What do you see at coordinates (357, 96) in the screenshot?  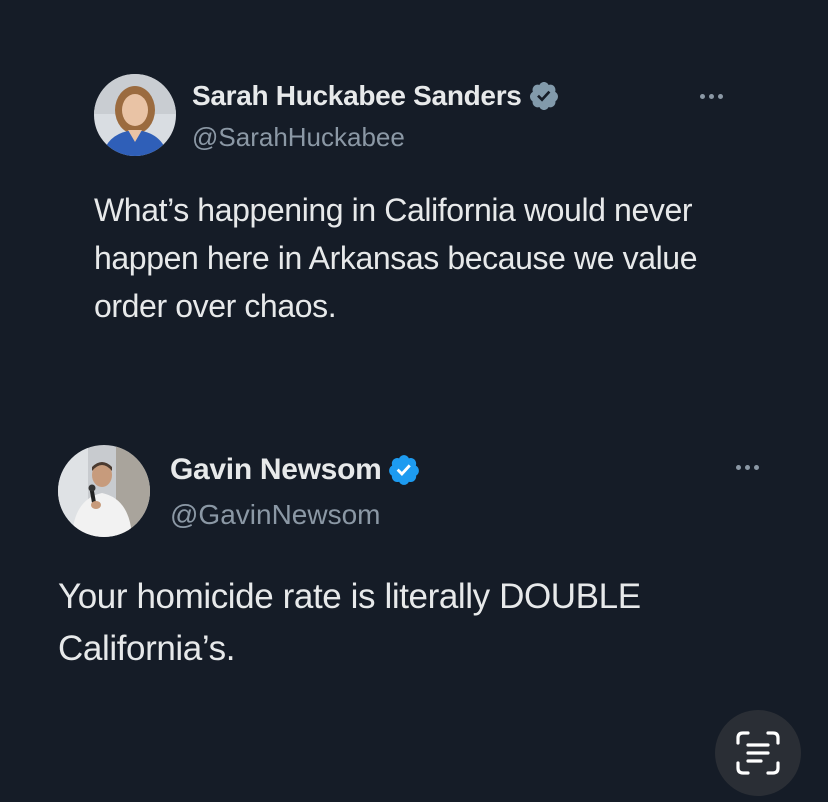 I see `display-name: Sarah Huckabee Sanders` at bounding box center [357, 96].